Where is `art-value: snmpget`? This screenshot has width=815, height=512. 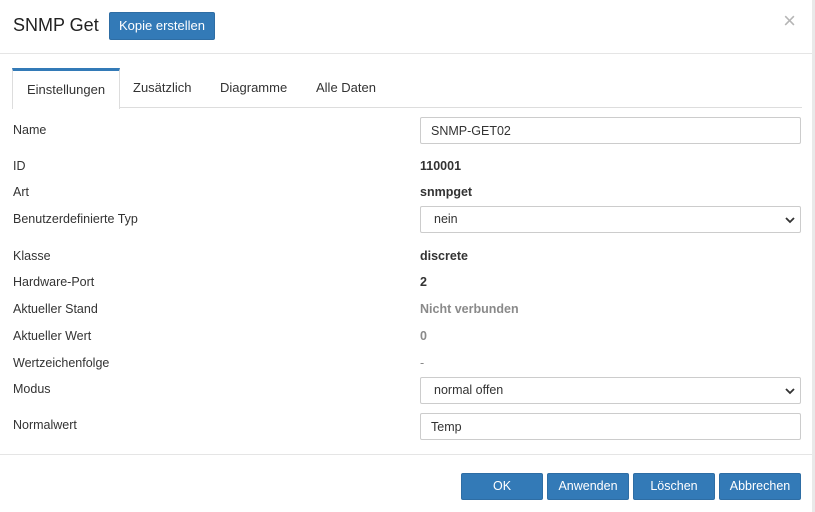 art-value: snmpget is located at coordinates (446, 192).